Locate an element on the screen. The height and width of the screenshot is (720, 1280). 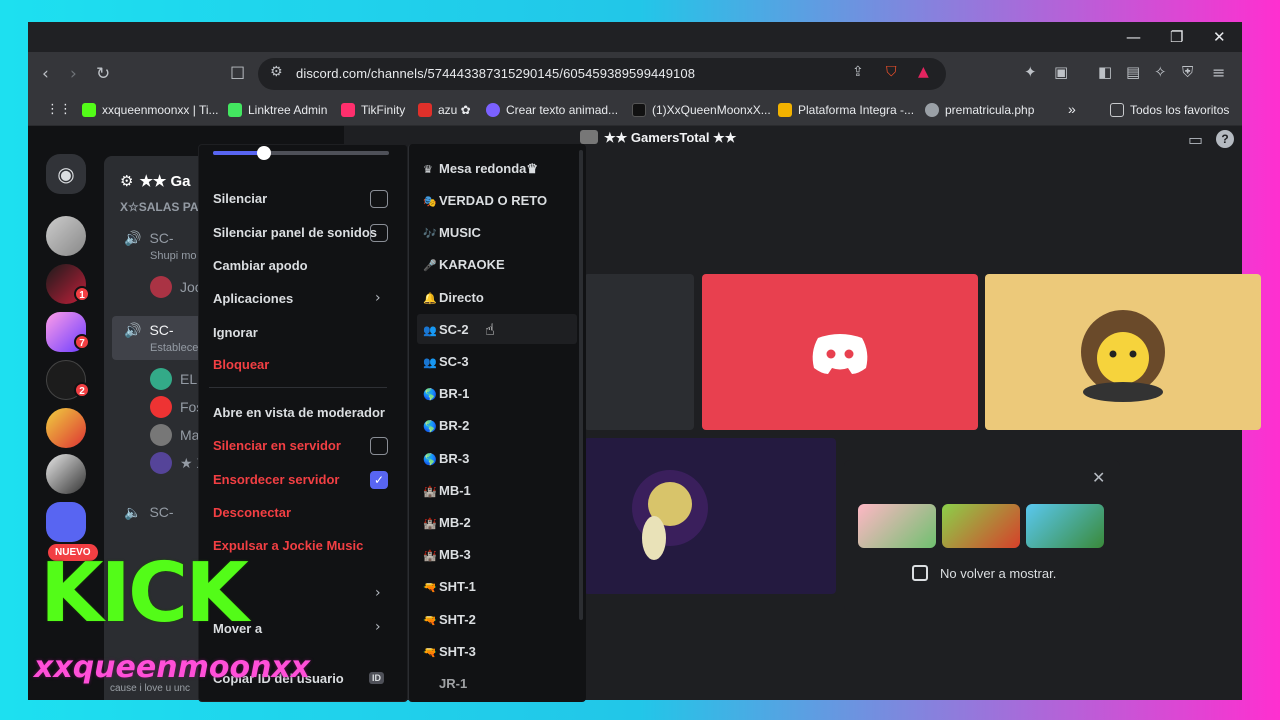
gear-icon: ⚙ is located at coordinates (126, 181).